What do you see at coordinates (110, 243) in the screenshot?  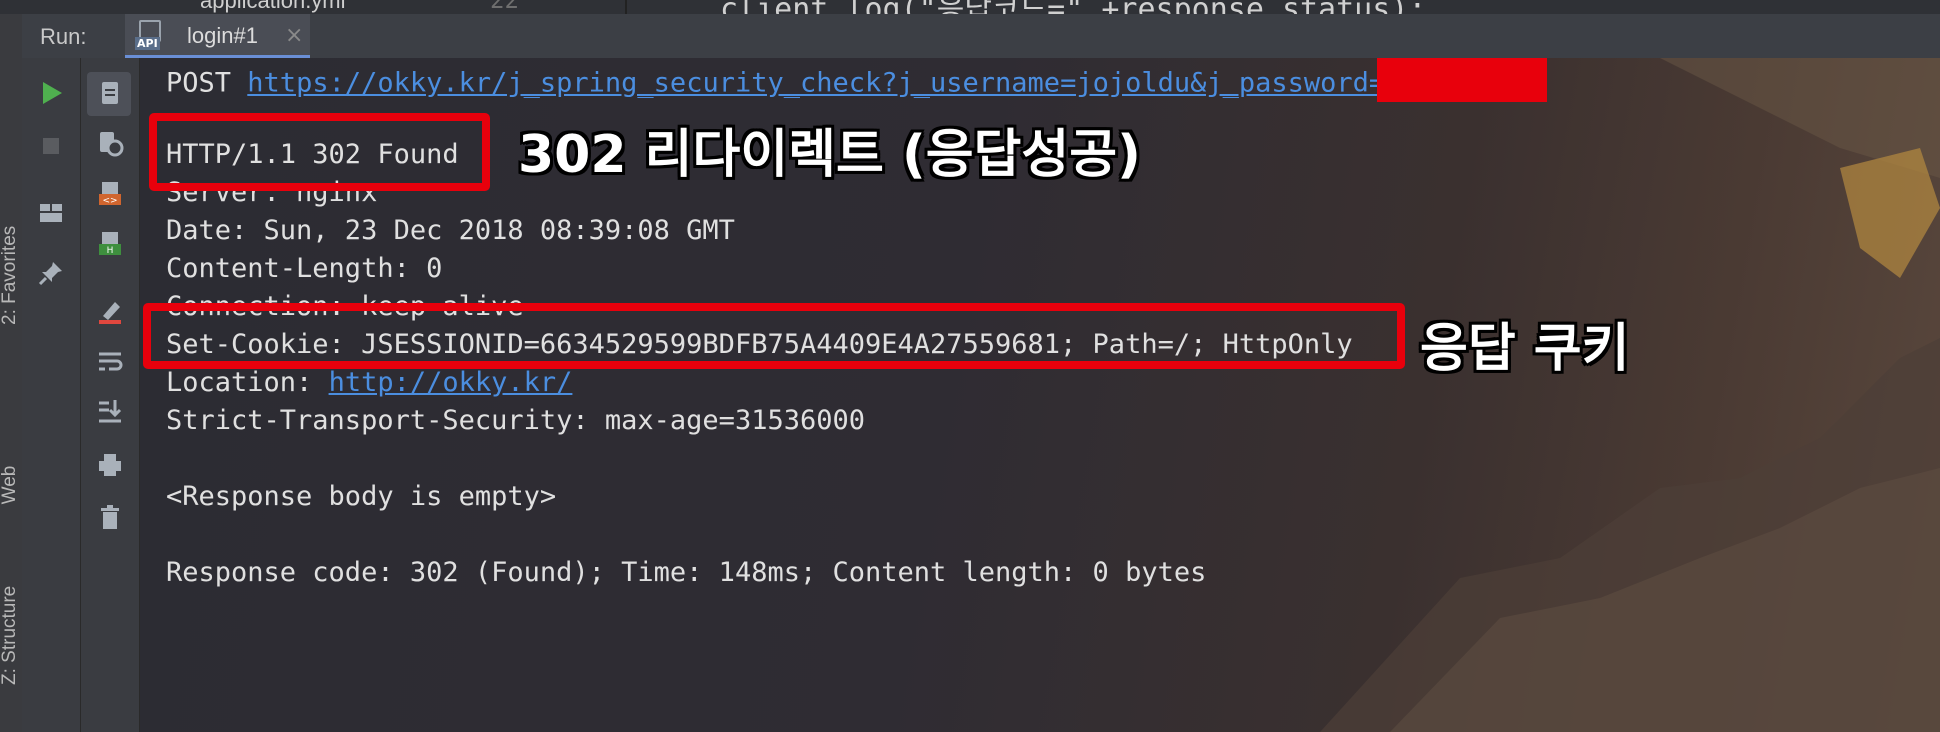 I see `html-file-icon: H` at bounding box center [110, 243].